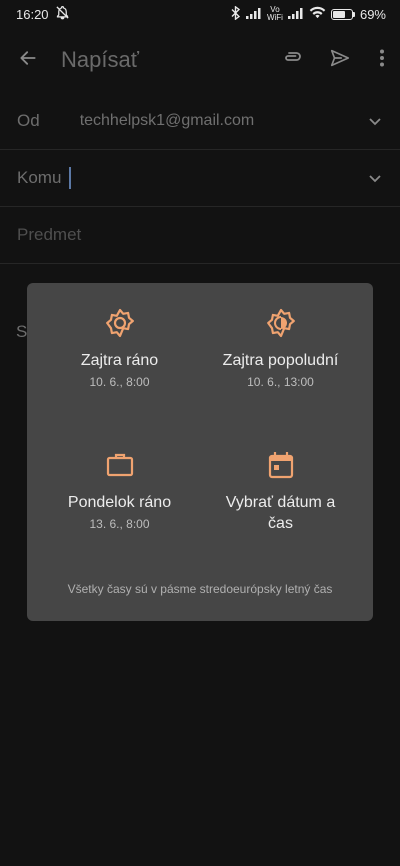 The height and width of the screenshot is (866, 400). Describe the element at coordinates (200, 235) in the screenshot. I see `subject-row: Predmet` at that location.